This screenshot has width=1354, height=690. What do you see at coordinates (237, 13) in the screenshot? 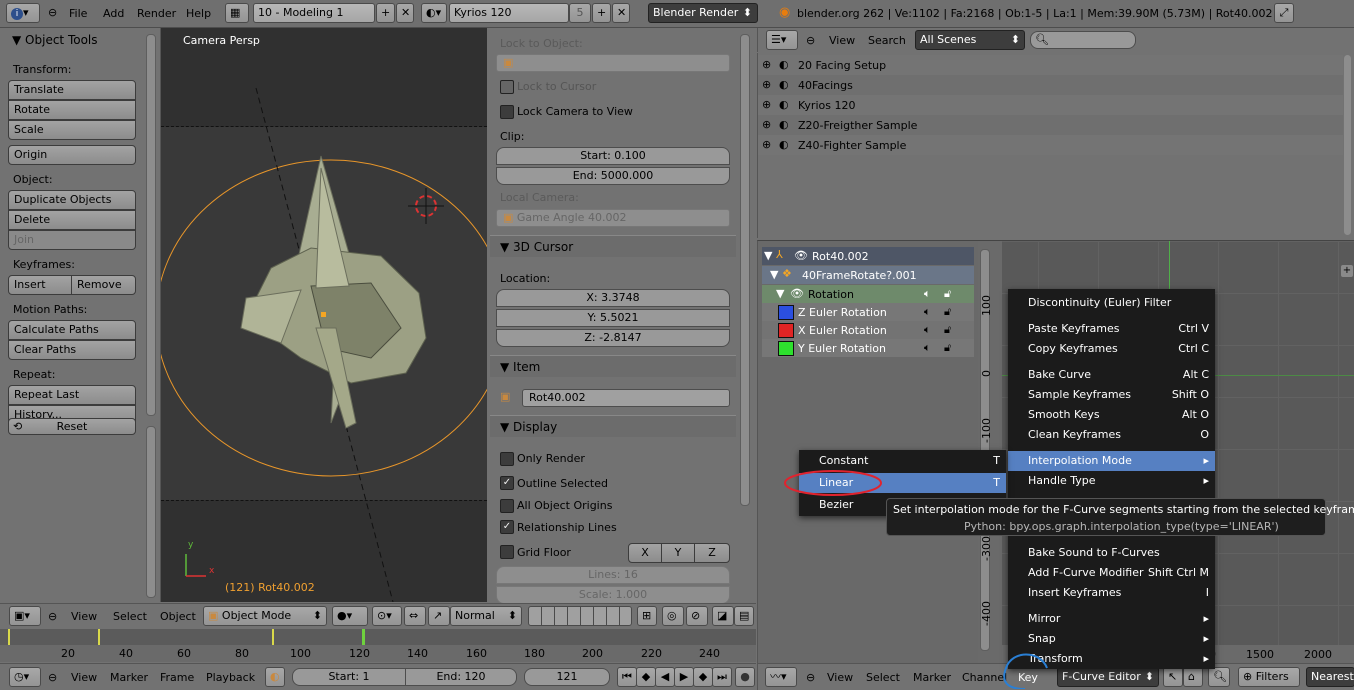
I see `layout-icon-button: ▦` at bounding box center [237, 13].